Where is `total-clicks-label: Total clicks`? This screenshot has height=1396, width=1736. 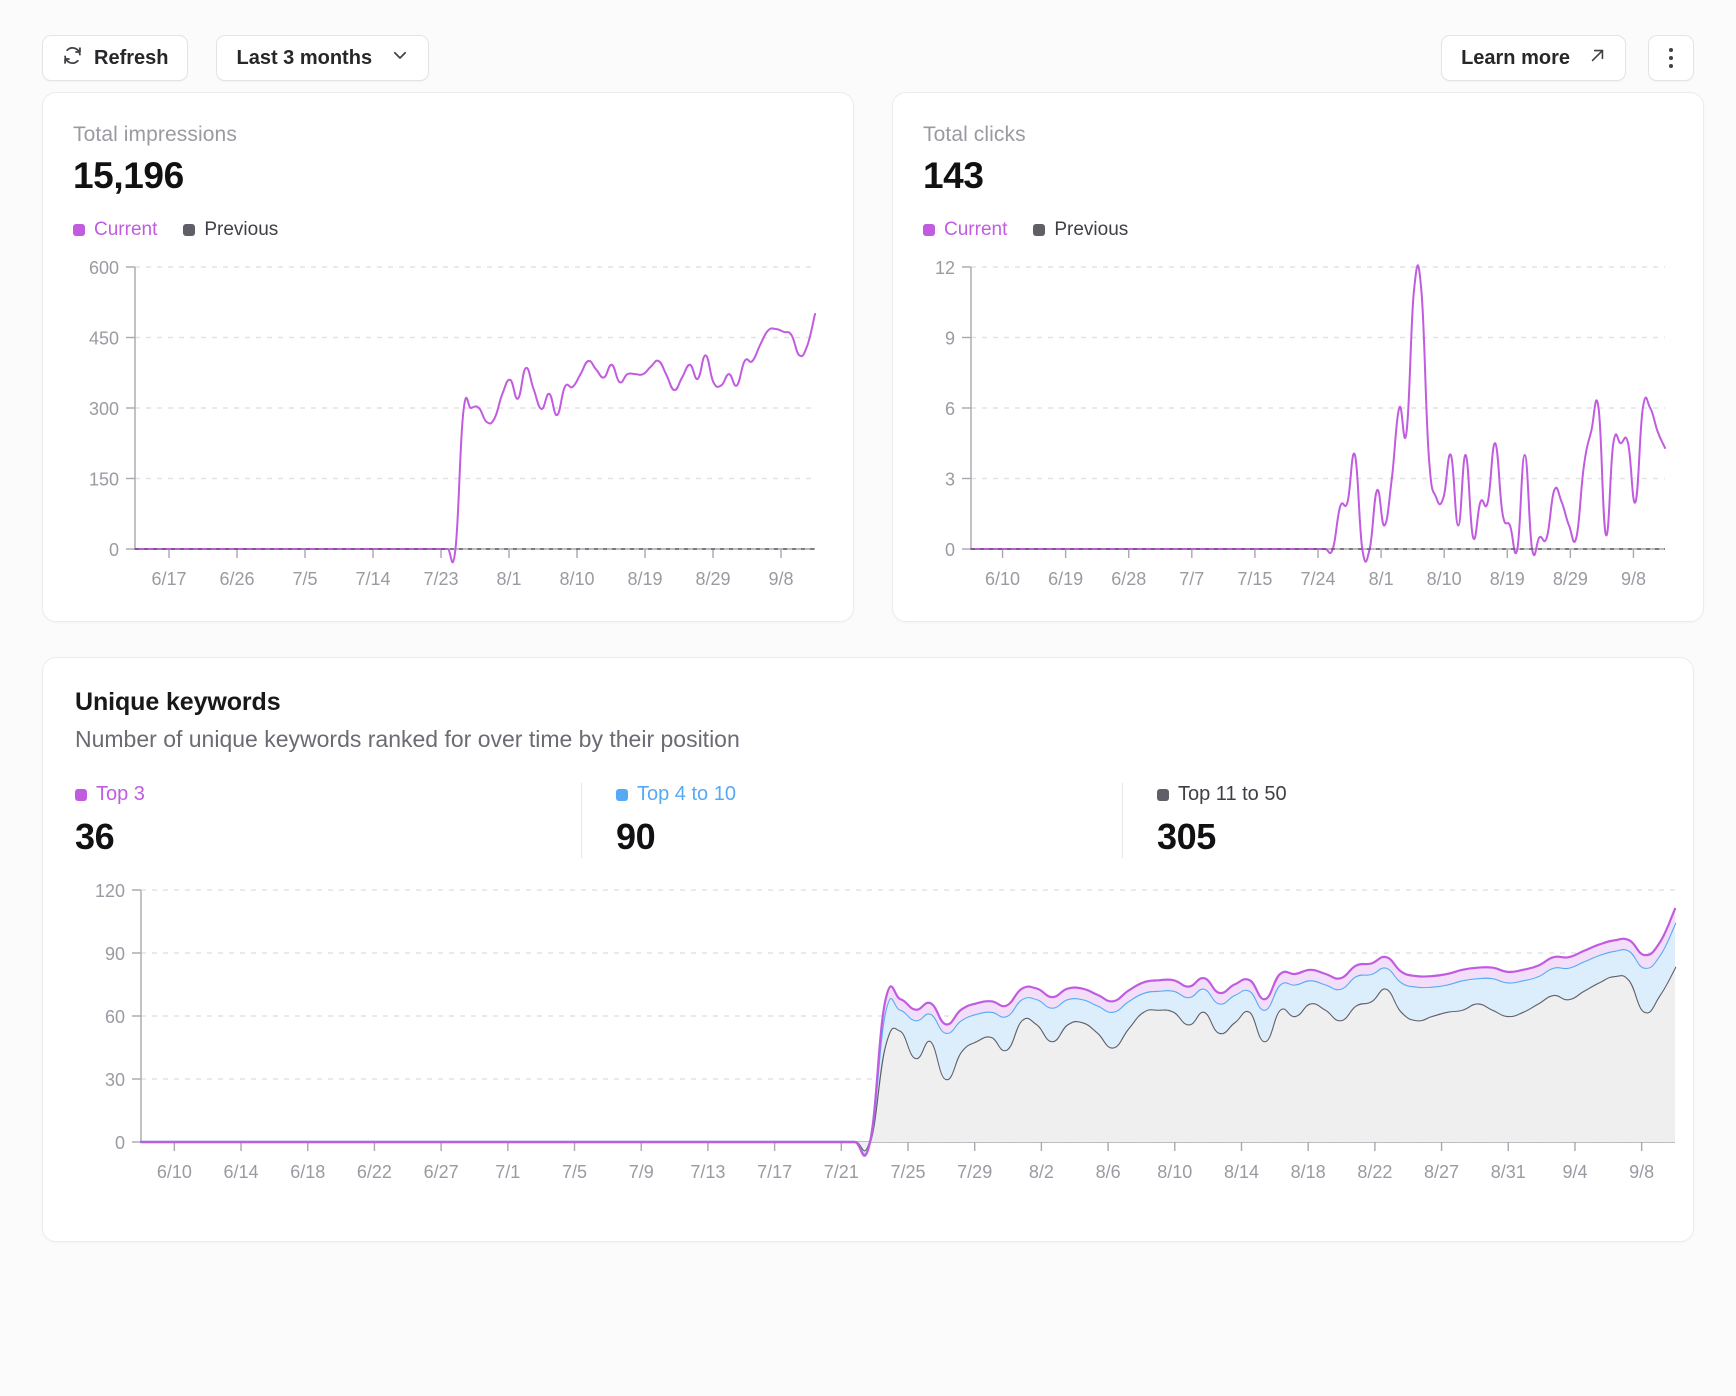 total-clicks-label: Total clicks is located at coordinates (974, 134).